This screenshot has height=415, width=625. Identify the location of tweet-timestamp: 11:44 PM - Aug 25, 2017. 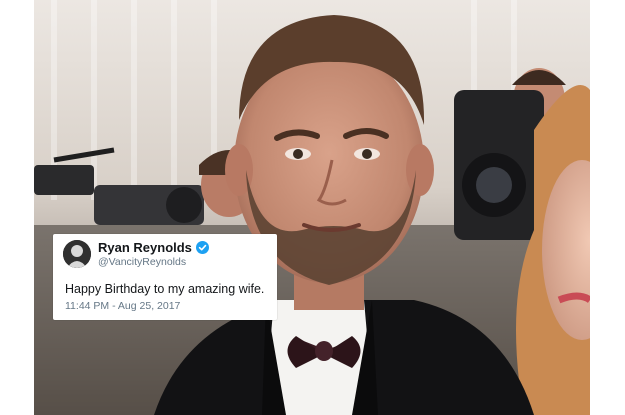
(122, 306).